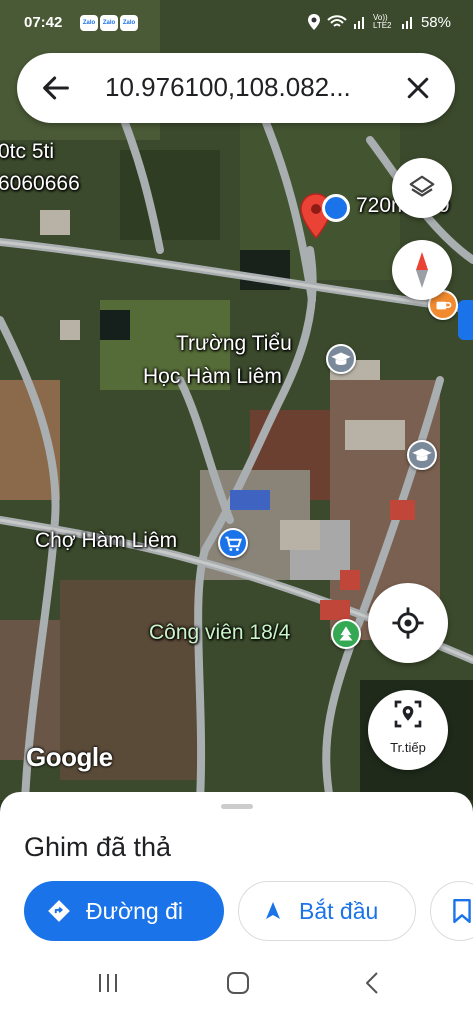 This screenshot has height=1024, width=473. What do you see at coordinates (238, 983) in the screenshot?
I see `home-icon` at bounding box center [238, 983].